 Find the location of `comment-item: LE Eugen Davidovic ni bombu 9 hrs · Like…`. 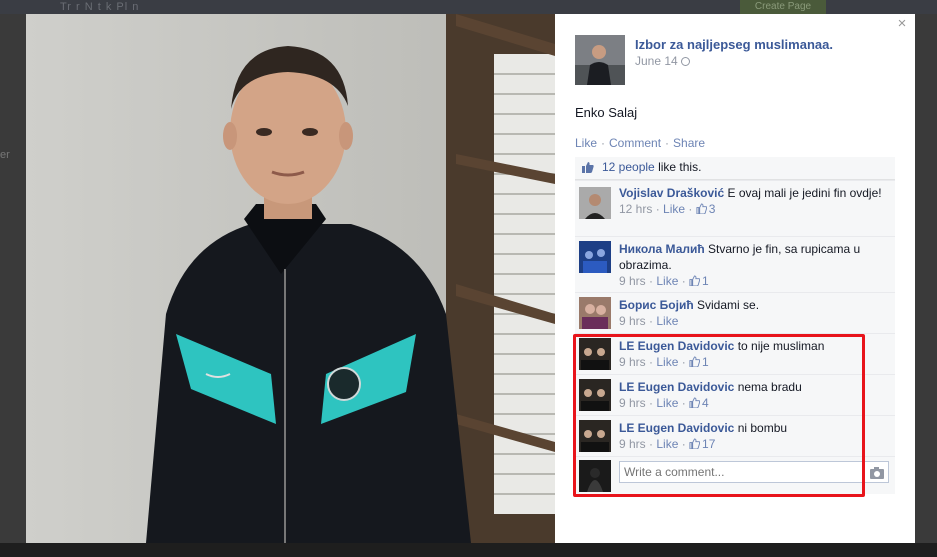

comment-item: LE Eugen Davidovic ni bombu 9 hrs · Like… is located at coordinates (735, 435).